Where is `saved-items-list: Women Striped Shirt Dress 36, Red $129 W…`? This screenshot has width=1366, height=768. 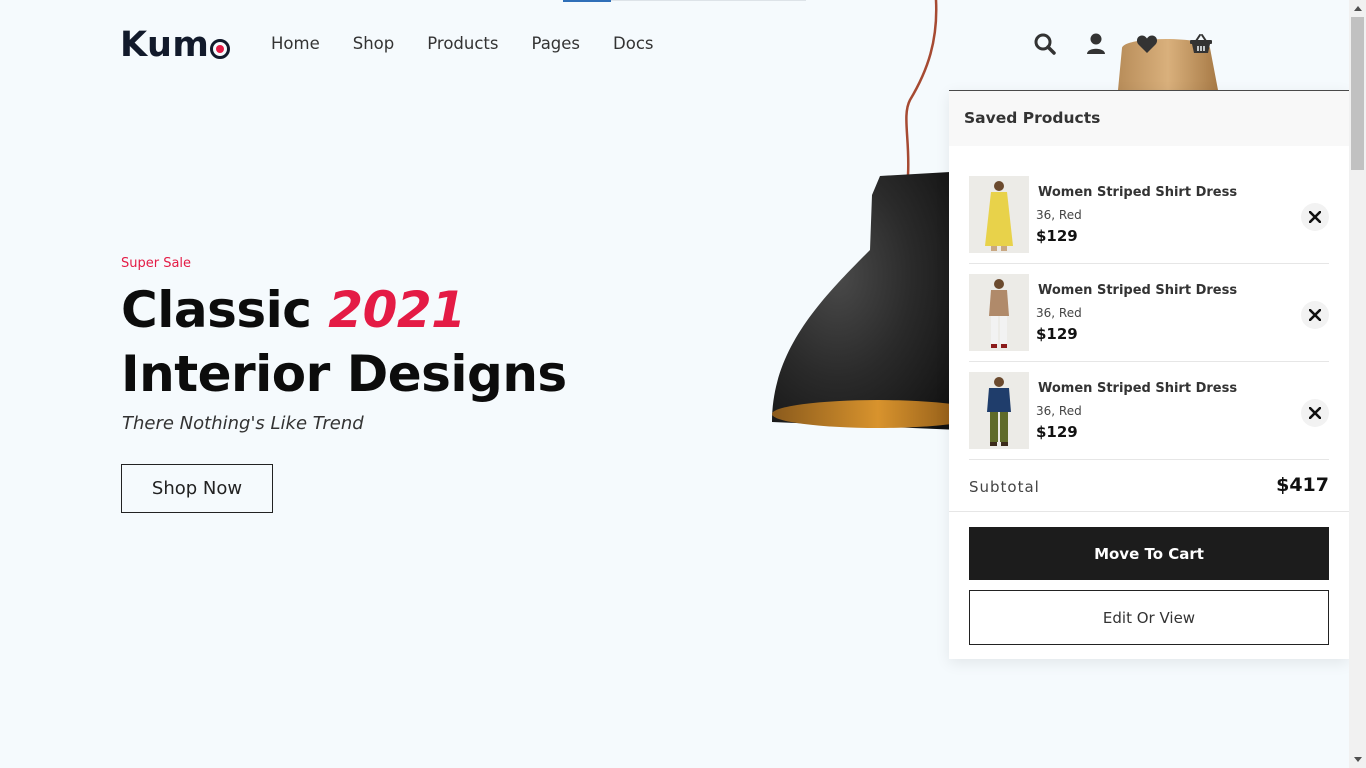 saved-items-list: Women Striped Shirt Dress 36, Red $129 W… is located at coordinates (1149, 303).